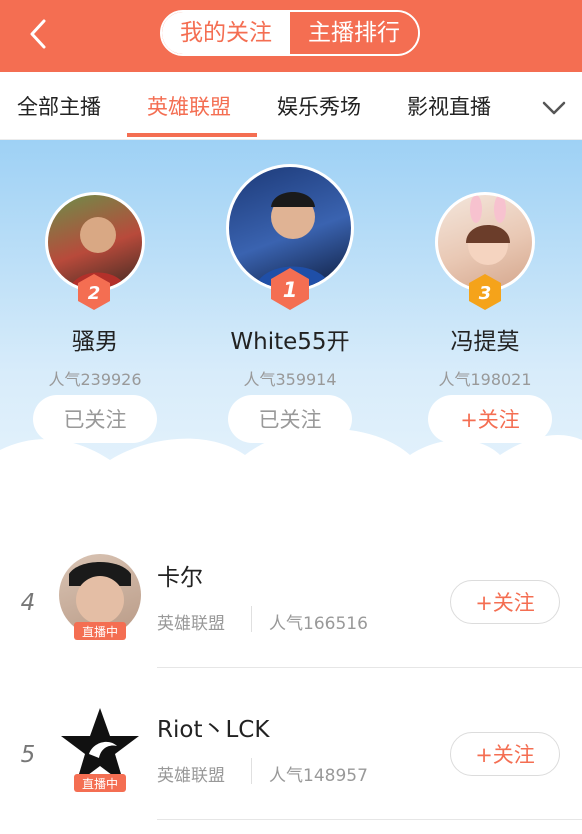 The height and width of the screenshot is (834, 582). I want to click on streamer-name: 卡尔, so click(180, 578).